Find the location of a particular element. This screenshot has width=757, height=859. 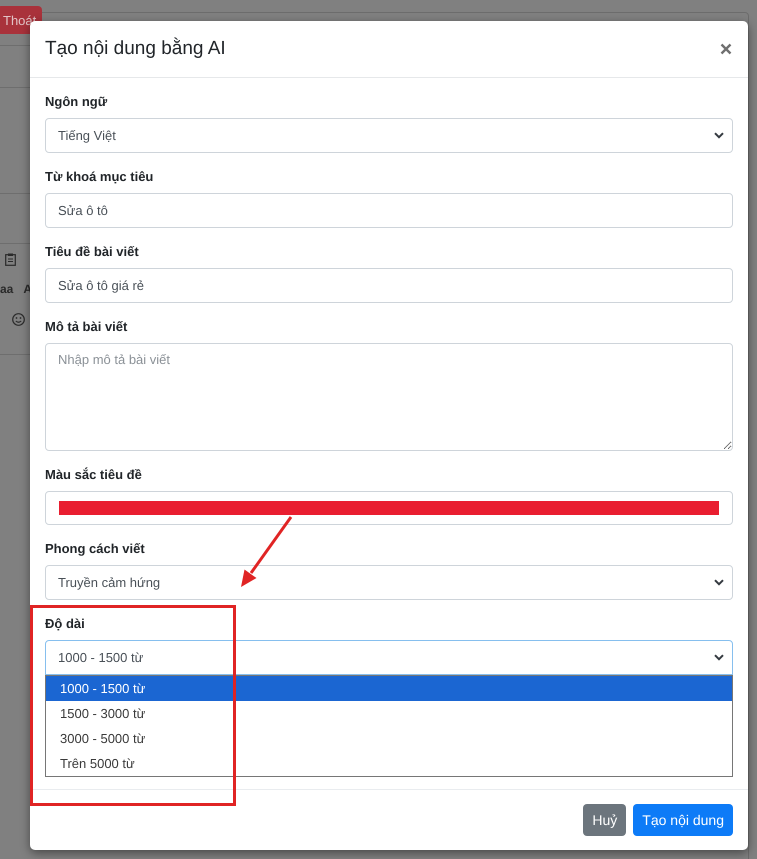

field-label: Độ dài is located at coordinates (65, 624).